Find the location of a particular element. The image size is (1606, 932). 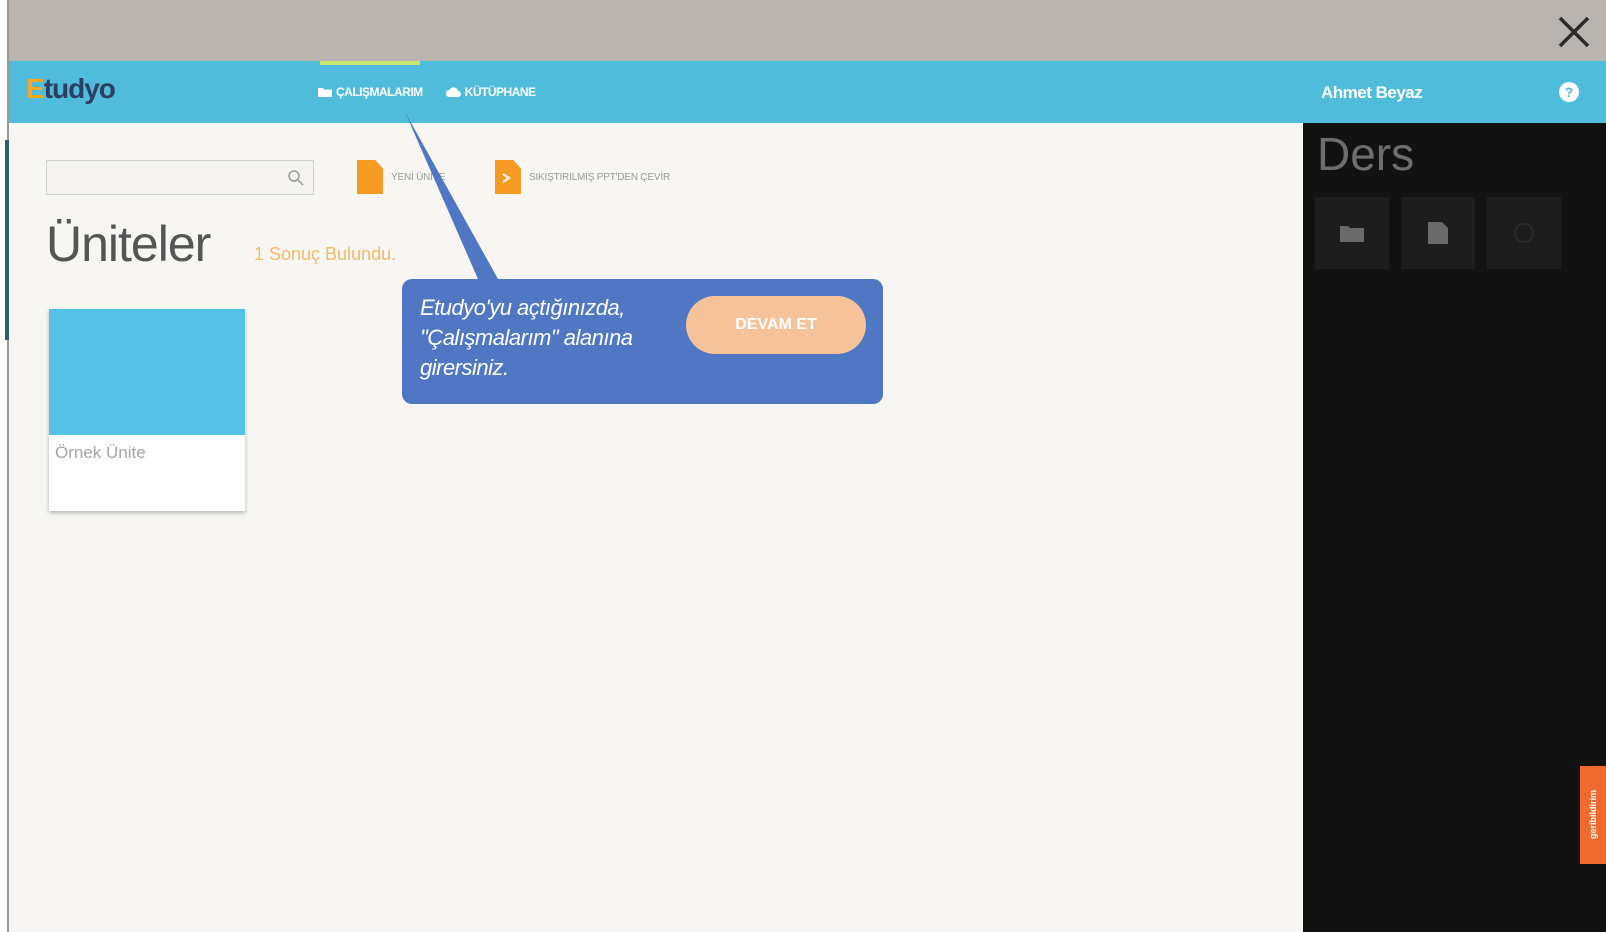

document-icon is located at coordinates (1438, 233).